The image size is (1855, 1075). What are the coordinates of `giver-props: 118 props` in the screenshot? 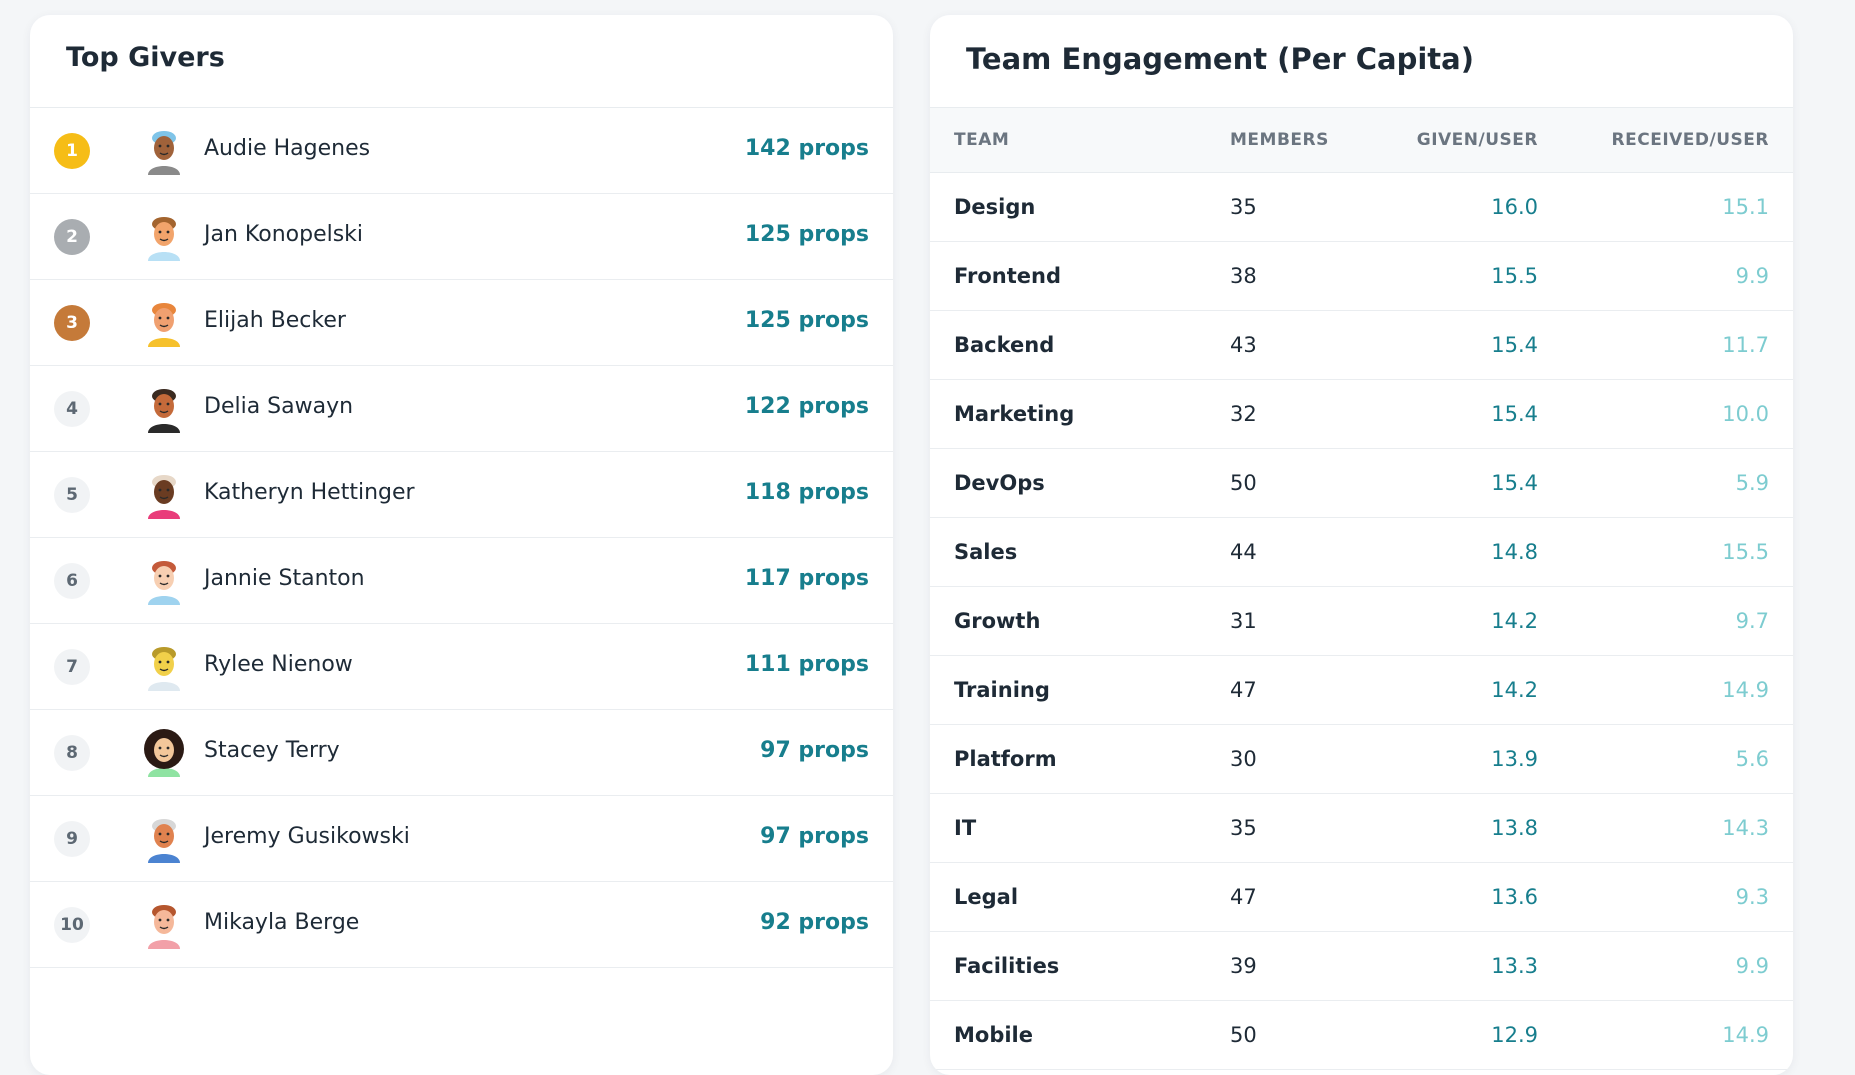 It's located at (806, 492).